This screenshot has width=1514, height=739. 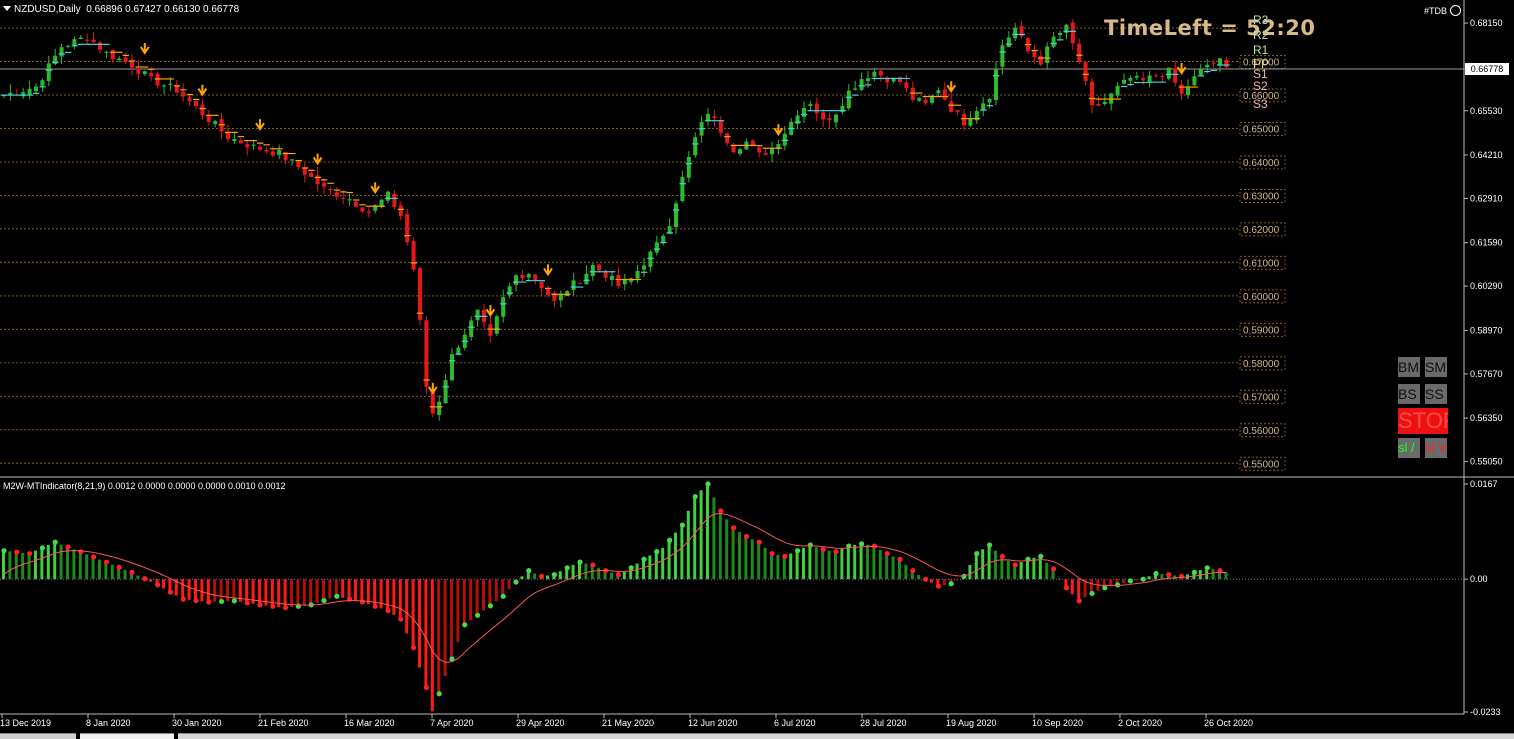 What do you see at coordinates (1261, 263) in the screenshot?
I see `grid-level-label: 0.61000` at bounding box center [1261, 263].